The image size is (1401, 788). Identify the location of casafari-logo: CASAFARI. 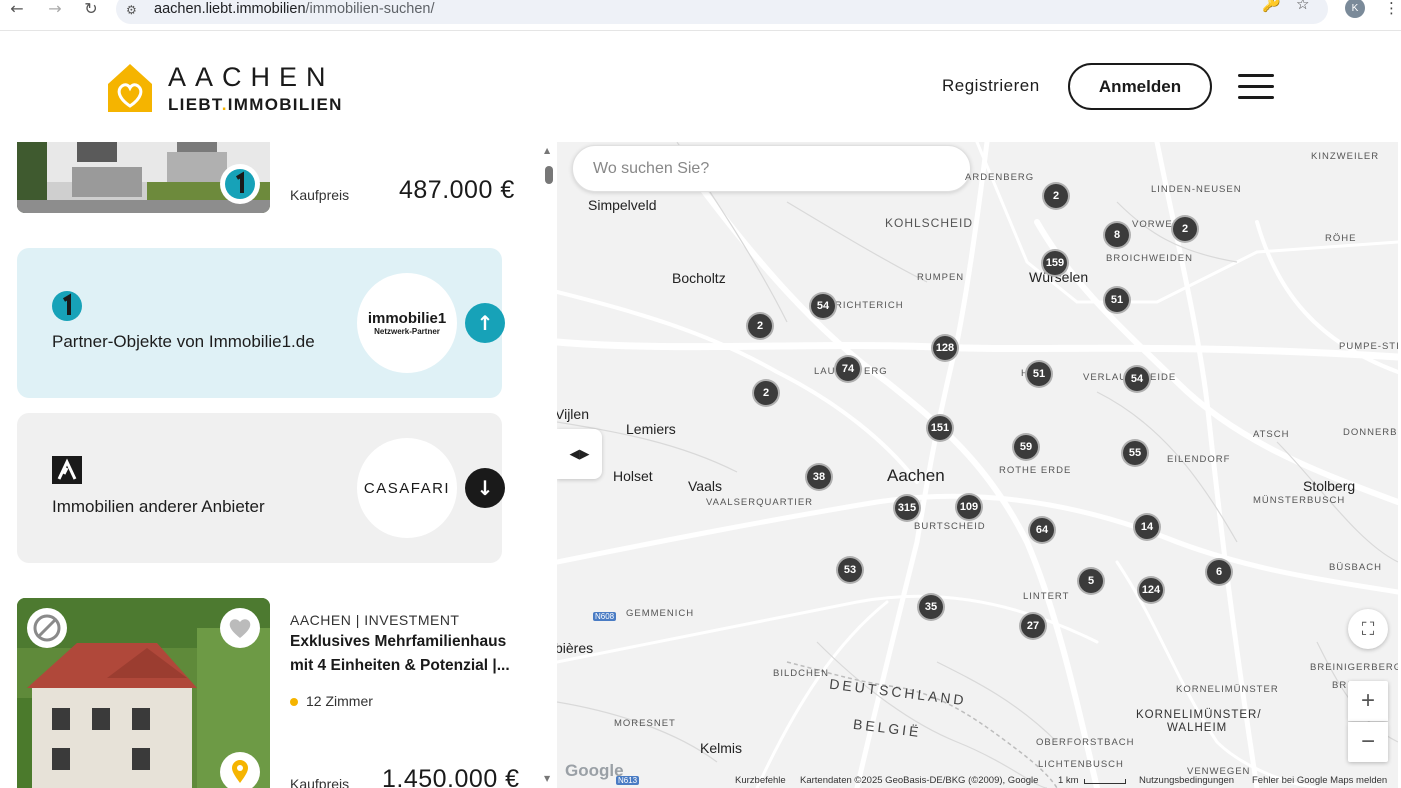
(407, 488).